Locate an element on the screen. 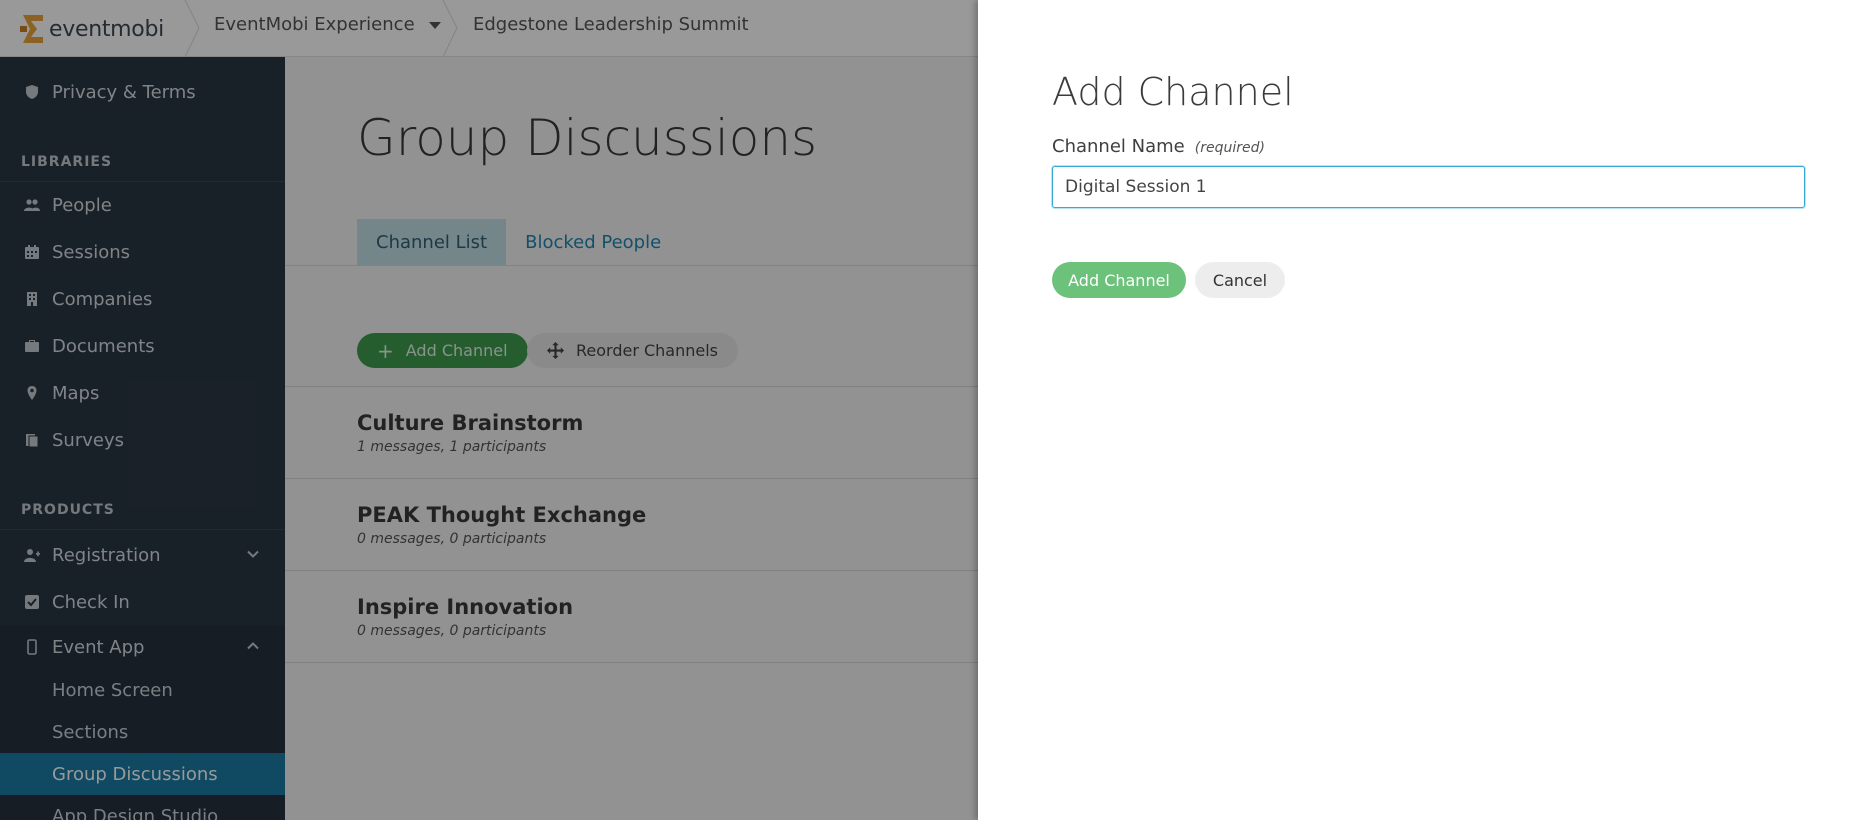 The height and width of the screenshot is (820, 1860). cancel-button: Cancel is located at coordinates (1240, 280).